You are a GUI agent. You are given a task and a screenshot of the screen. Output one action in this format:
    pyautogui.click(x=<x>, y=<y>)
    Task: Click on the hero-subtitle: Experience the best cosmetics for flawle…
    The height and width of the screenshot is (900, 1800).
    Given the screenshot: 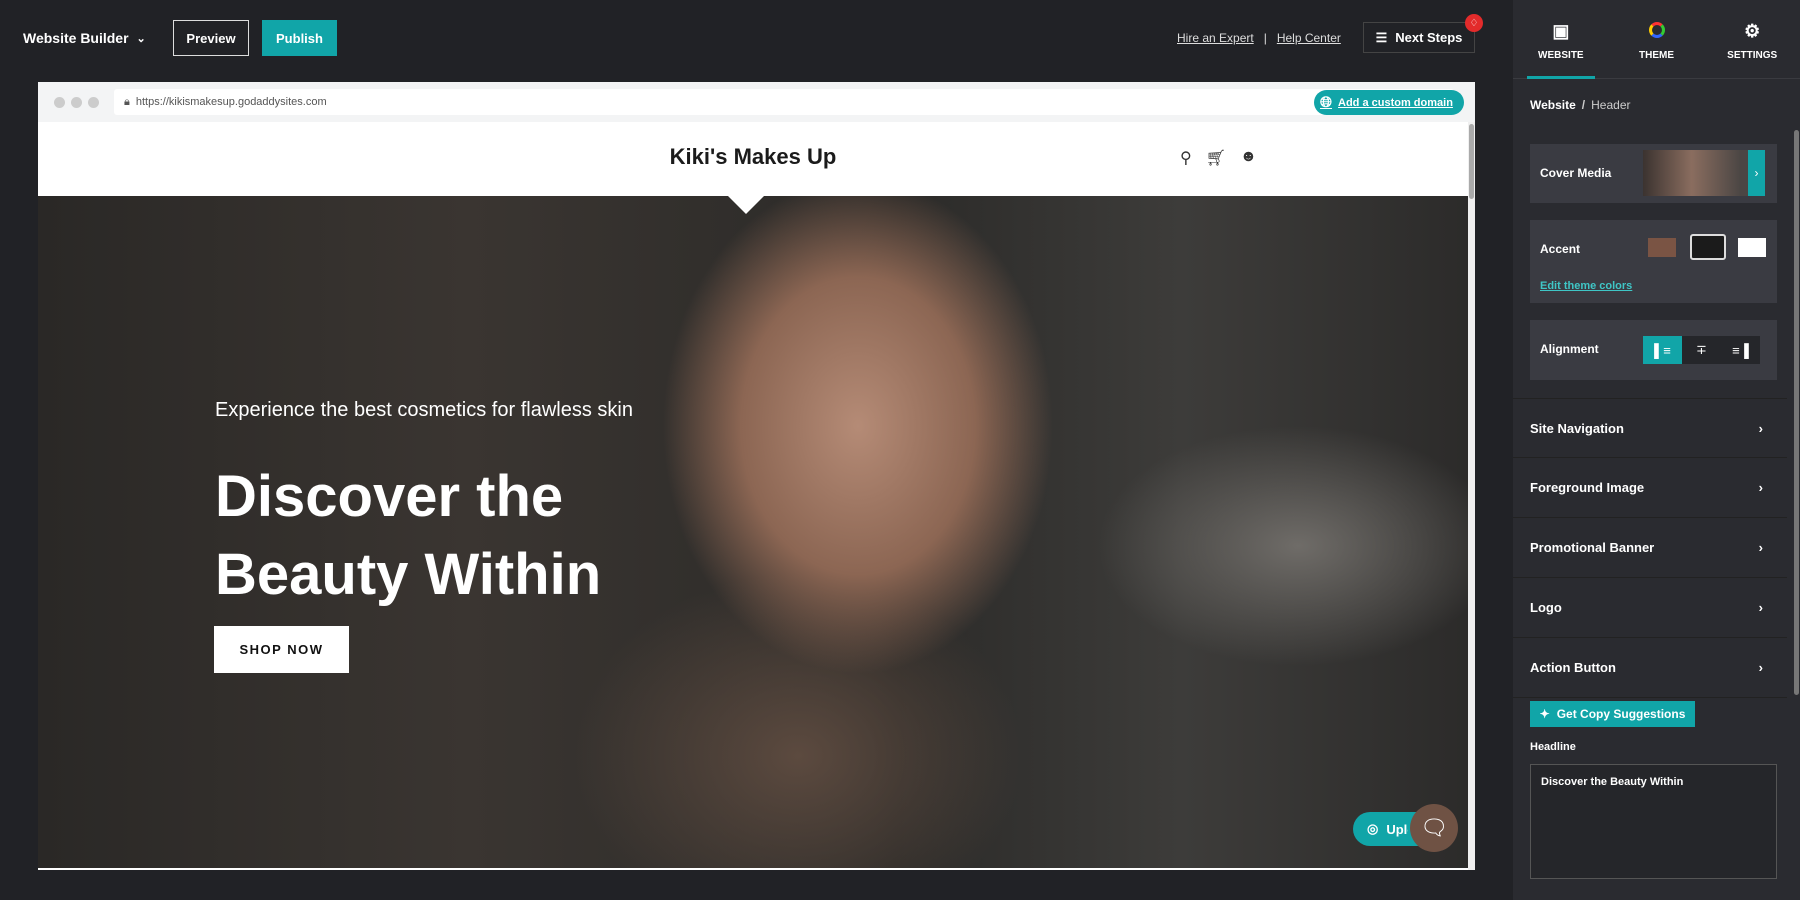 What is the action you would take?
    pyautogui.click(x=430, y=410)
    